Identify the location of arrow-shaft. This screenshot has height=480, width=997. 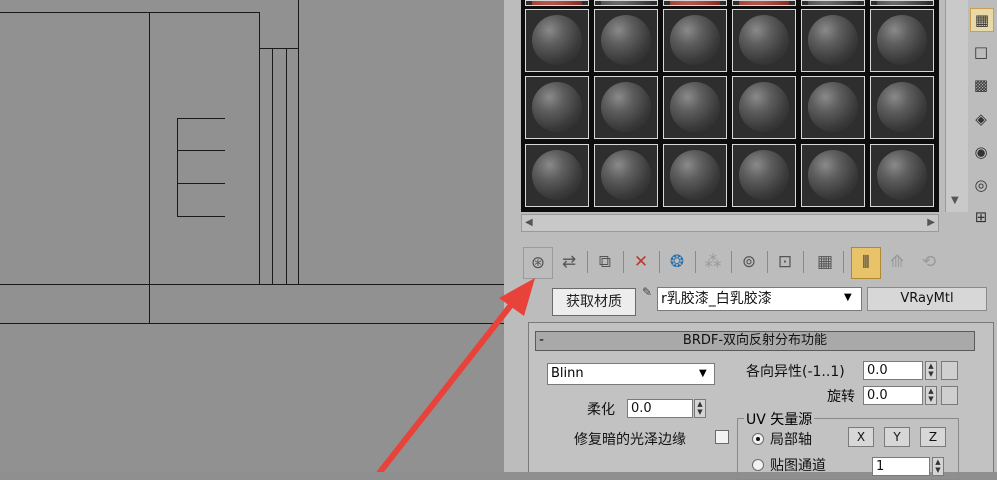
(447, 384).